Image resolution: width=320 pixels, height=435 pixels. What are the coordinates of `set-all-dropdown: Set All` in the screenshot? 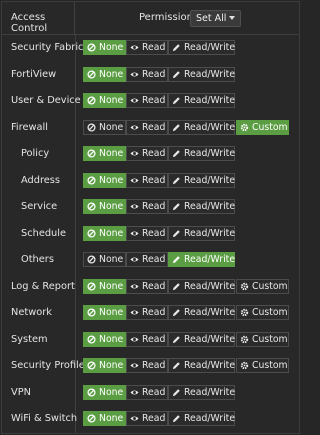 It's located at (216, 18).